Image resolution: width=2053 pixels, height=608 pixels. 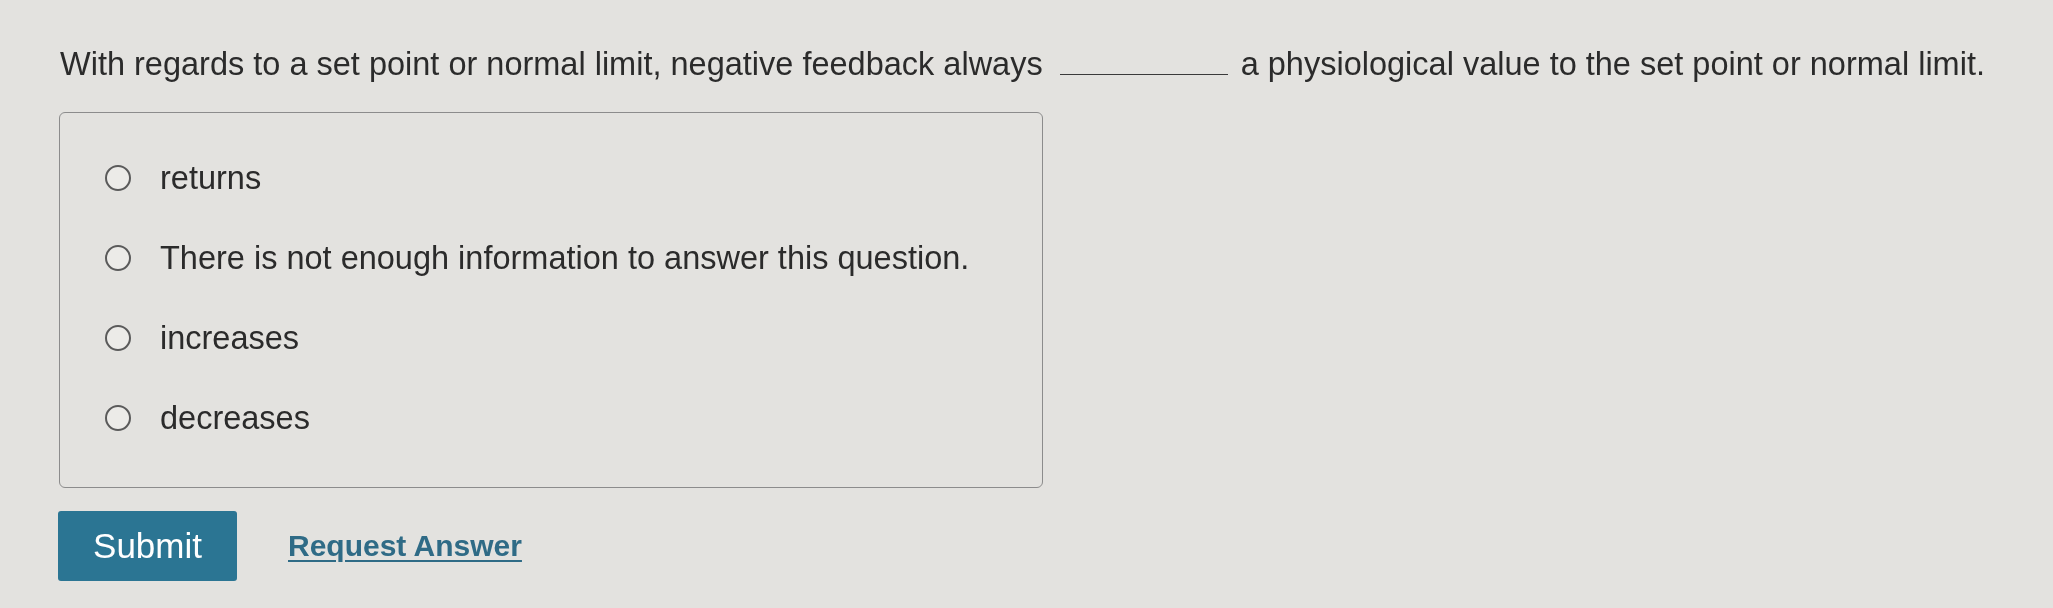 I want to click on option-label: There is not enough information to answer this question., so click(x=565, y=258).